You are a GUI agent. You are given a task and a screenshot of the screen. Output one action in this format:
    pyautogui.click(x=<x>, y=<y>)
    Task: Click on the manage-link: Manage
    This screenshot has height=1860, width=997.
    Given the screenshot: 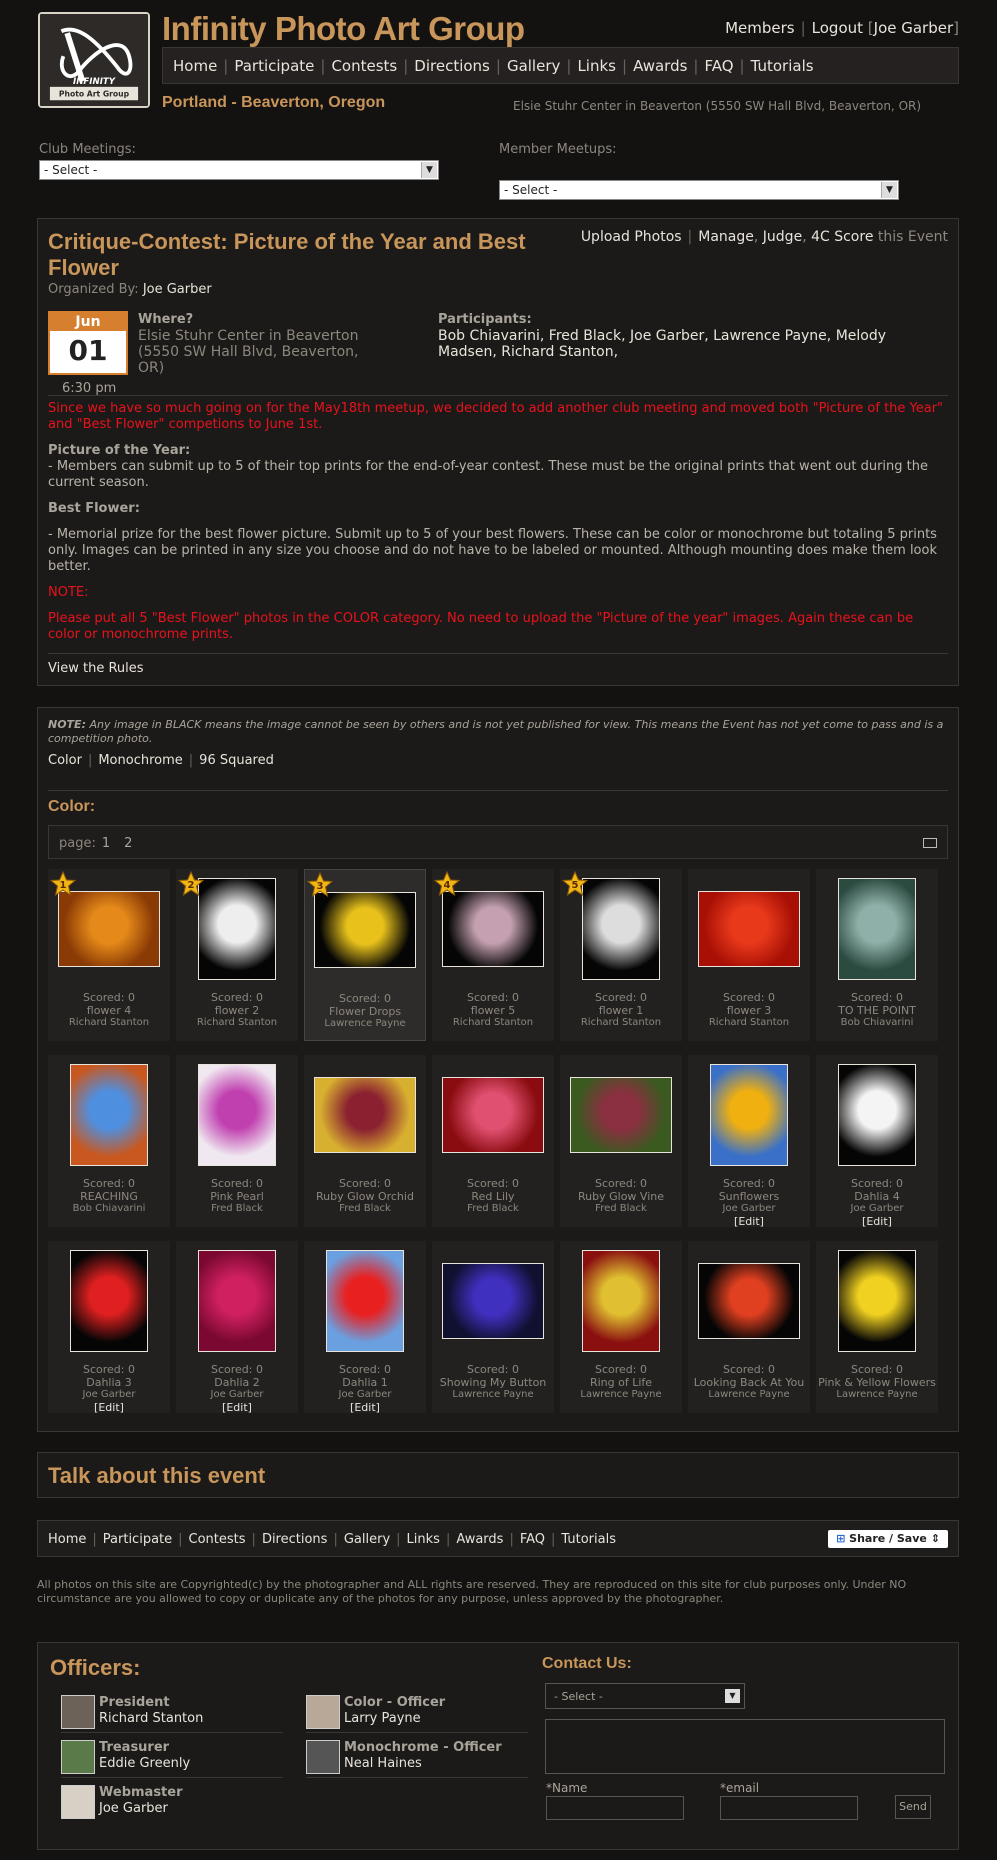 What is the action you would take?
    pyautogui.click(x=726, y=237)
    